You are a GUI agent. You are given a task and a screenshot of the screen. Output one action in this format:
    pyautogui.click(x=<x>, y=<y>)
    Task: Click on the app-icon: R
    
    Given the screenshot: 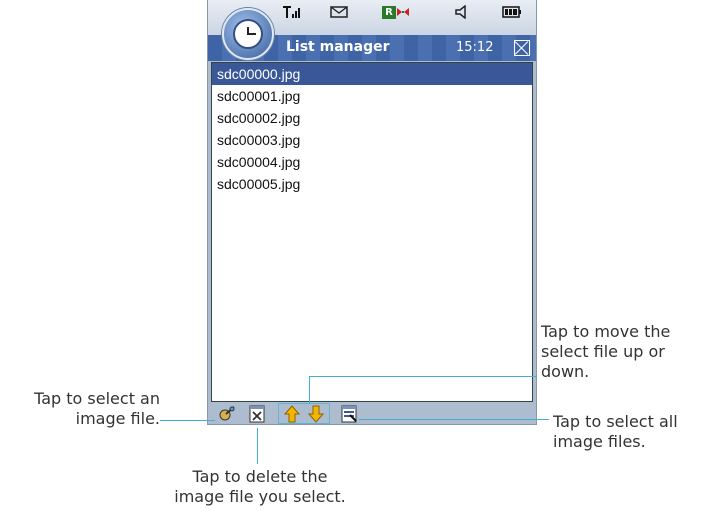 What is the action you would take?
    pyautogui.click(x=396, y=12)
    